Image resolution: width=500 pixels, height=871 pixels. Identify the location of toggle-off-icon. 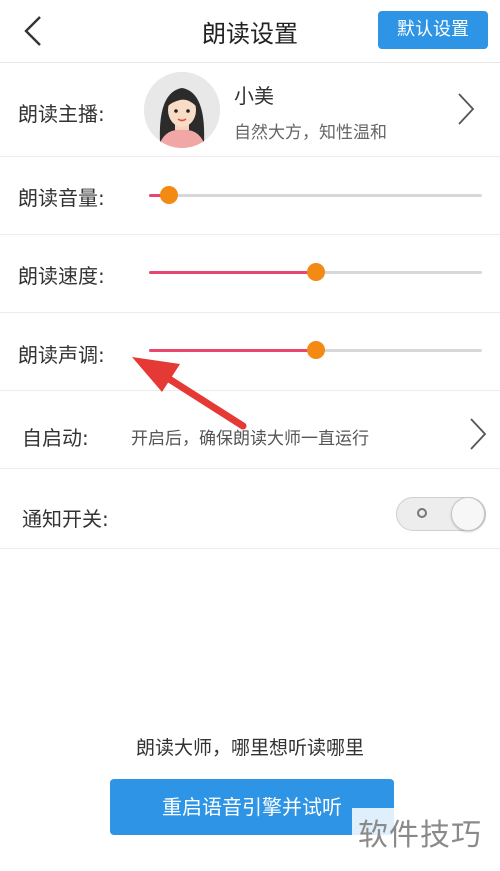
(422, 513).